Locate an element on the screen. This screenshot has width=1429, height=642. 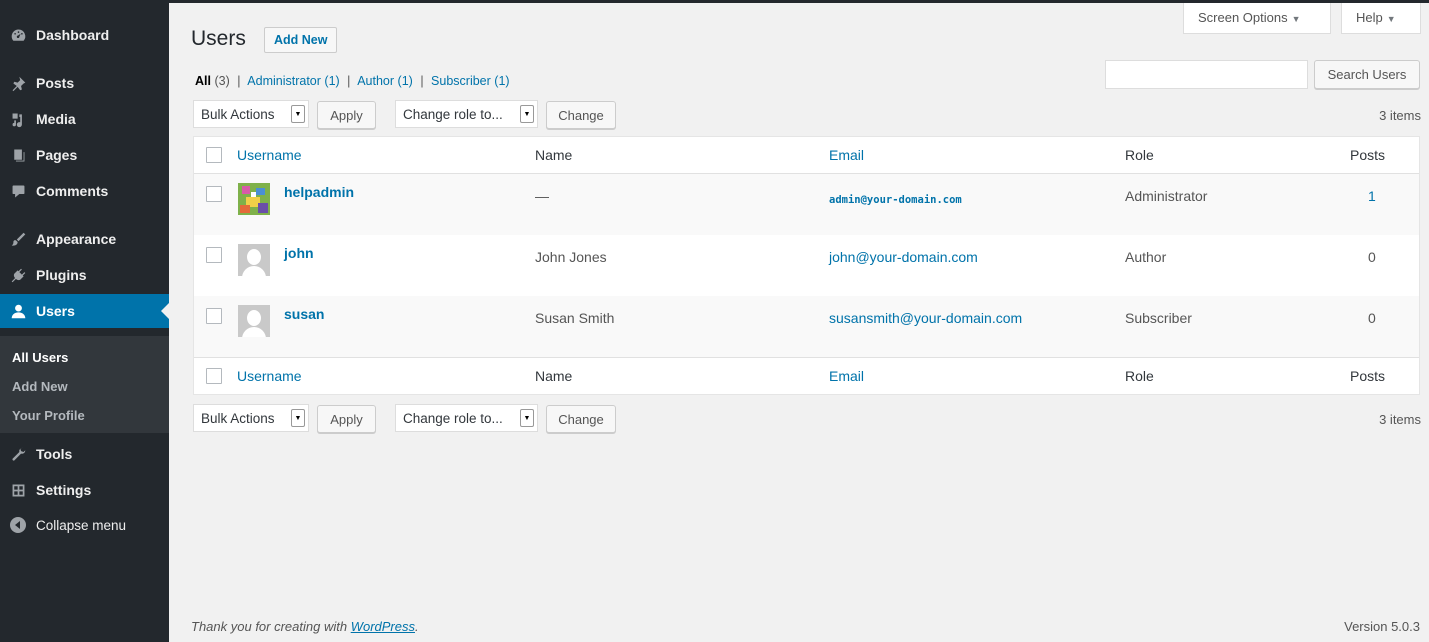
pin-icon is located at coordinates (18, 83).